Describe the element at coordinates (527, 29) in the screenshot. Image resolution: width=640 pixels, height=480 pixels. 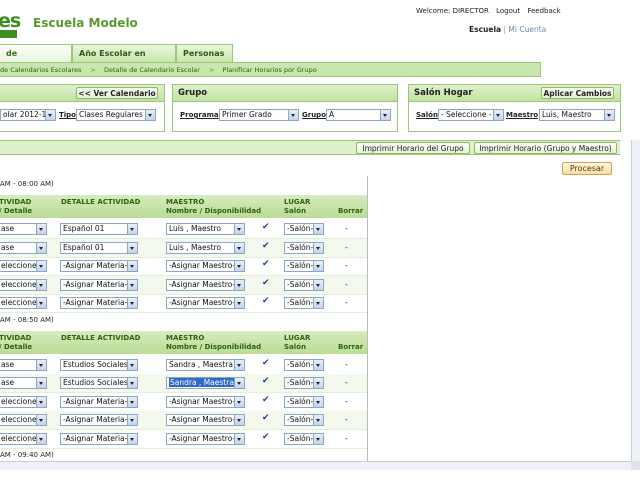
I see `mi-cuenta-link: Mi Cuenta` at that location.